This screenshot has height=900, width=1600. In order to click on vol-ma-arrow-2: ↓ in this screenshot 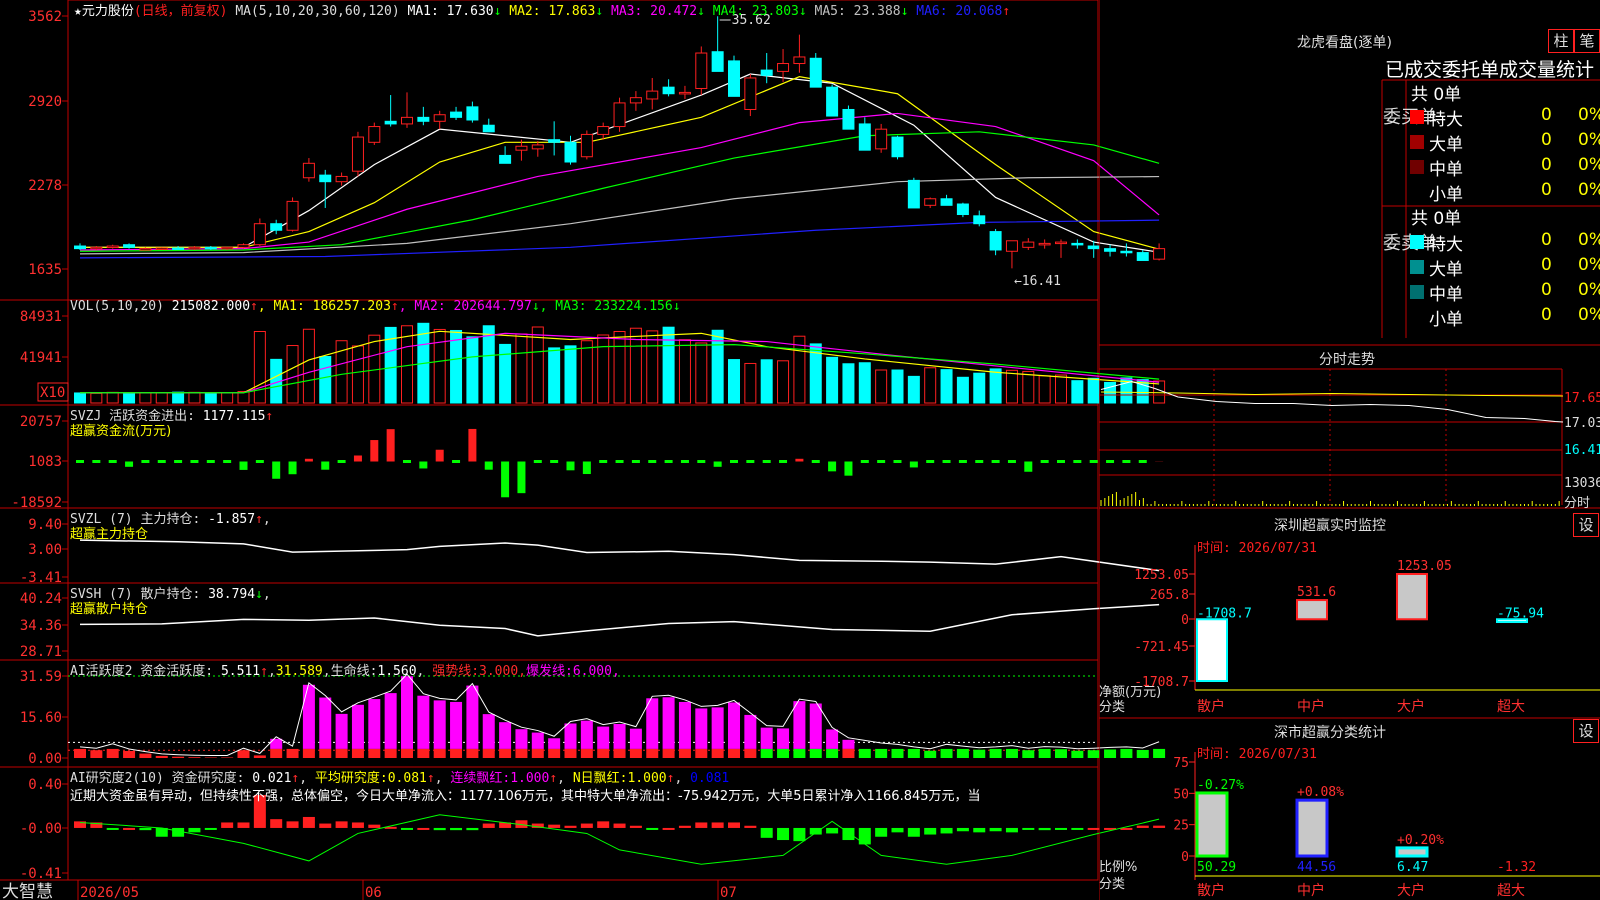, I will do `click(535, 306)`.